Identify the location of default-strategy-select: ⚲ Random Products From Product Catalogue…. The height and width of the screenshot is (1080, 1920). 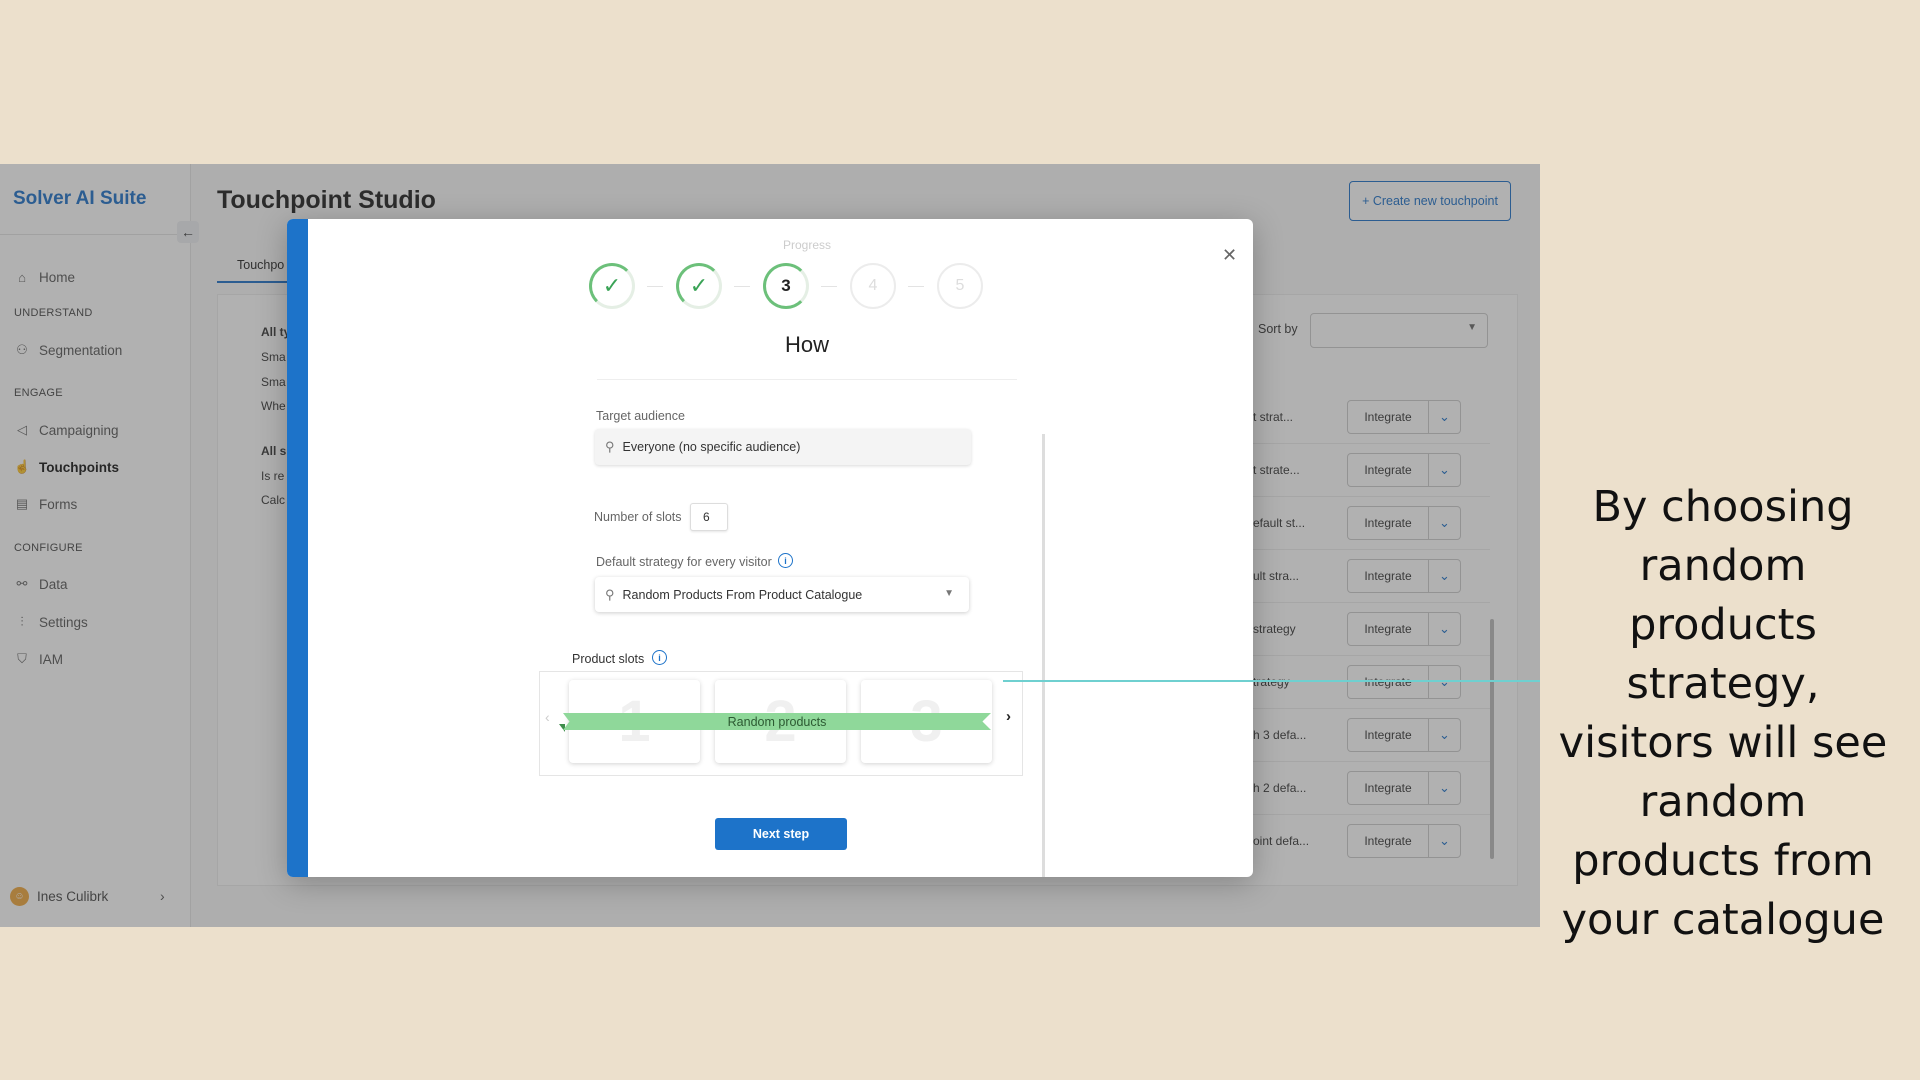
(782, 594).